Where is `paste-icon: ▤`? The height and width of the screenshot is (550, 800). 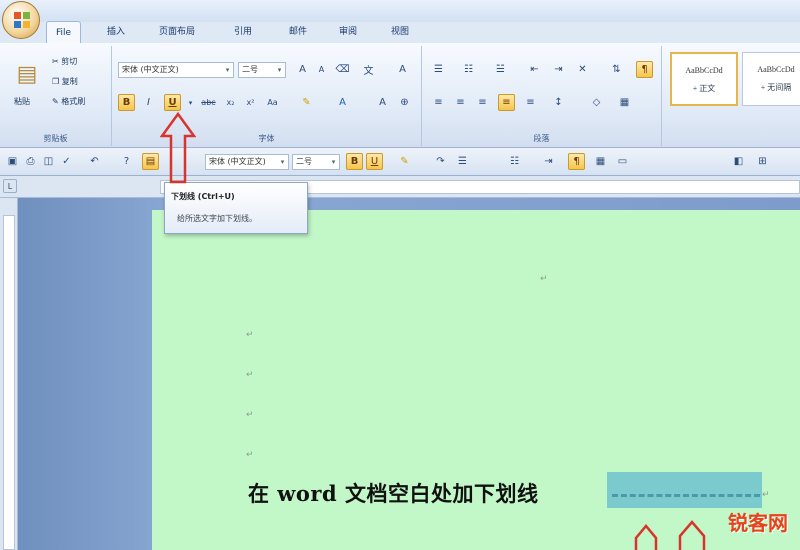
paste-icon: ▤ is located at coordinates (27, 74).